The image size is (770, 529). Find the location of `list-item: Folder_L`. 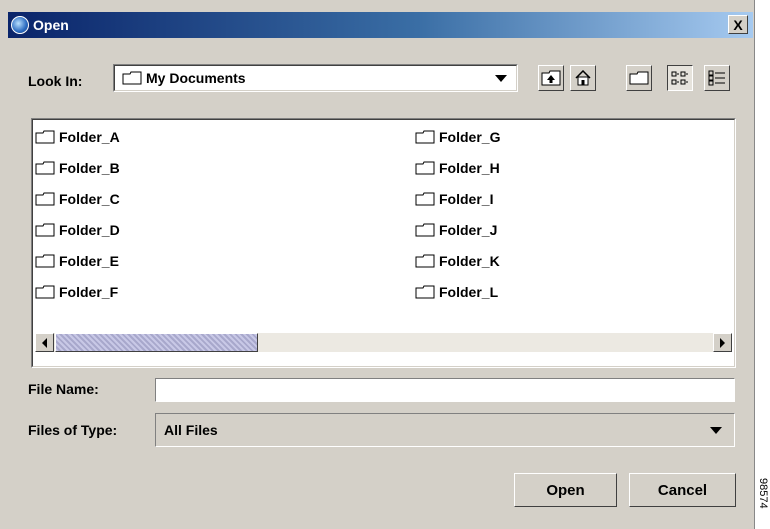

list-item: Folder_L is located at coordinates (456, 292).